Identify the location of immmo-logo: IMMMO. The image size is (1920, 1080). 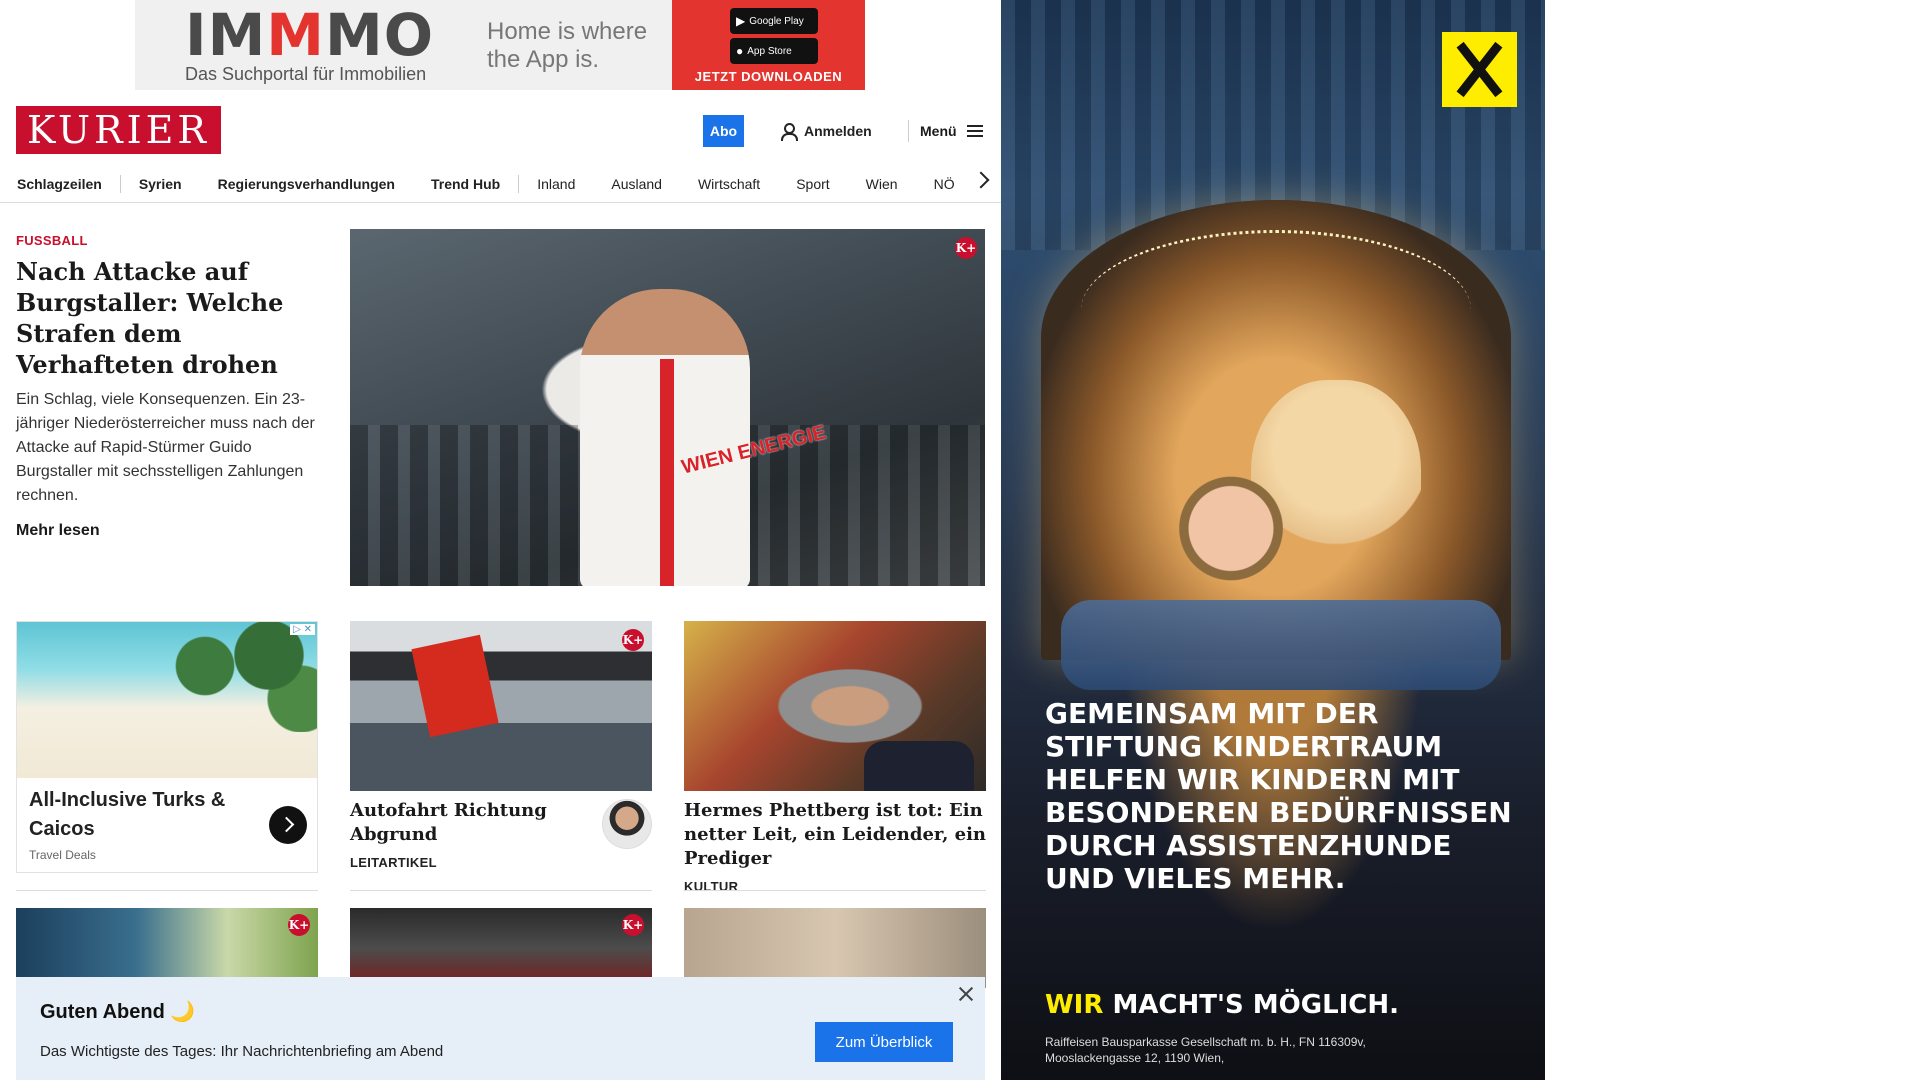
(310, 35).